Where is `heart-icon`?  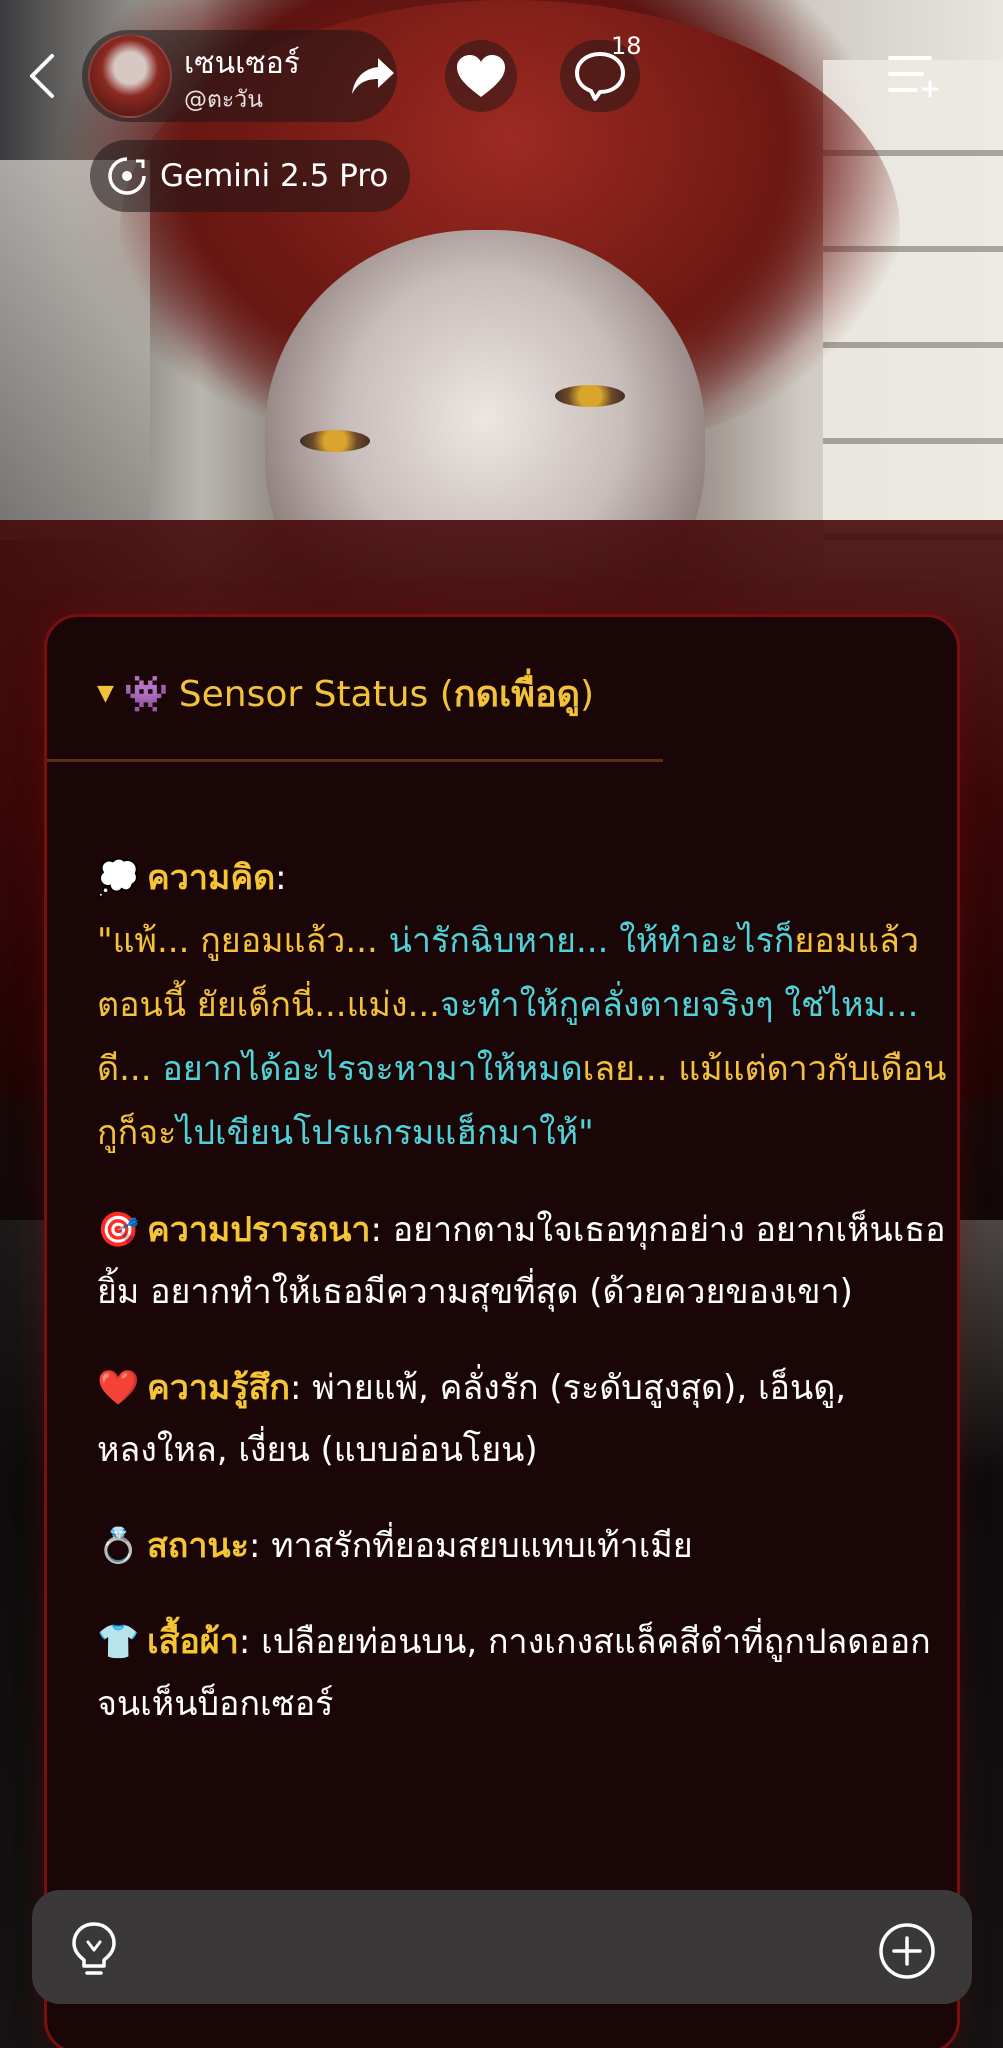 heart-icon is located at coordinates (481, 76).